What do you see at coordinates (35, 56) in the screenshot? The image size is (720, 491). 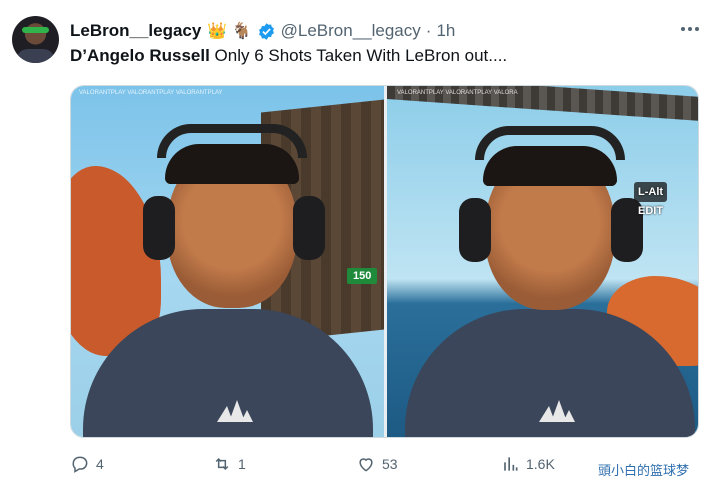 I see `avatar-shirt` at bounding box center [35, 56].